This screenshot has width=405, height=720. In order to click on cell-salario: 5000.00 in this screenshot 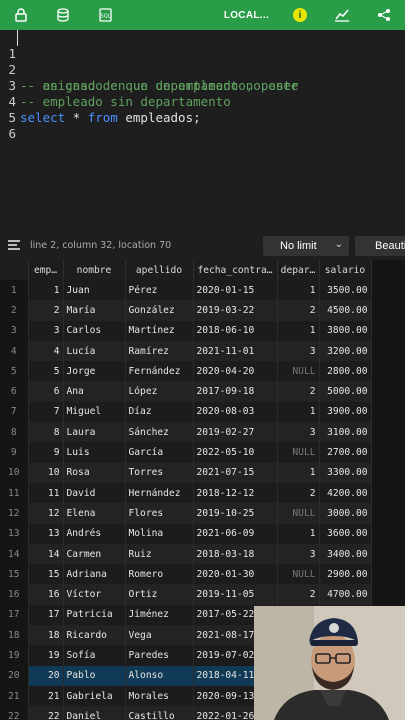, I will do `click(345, 391)`.